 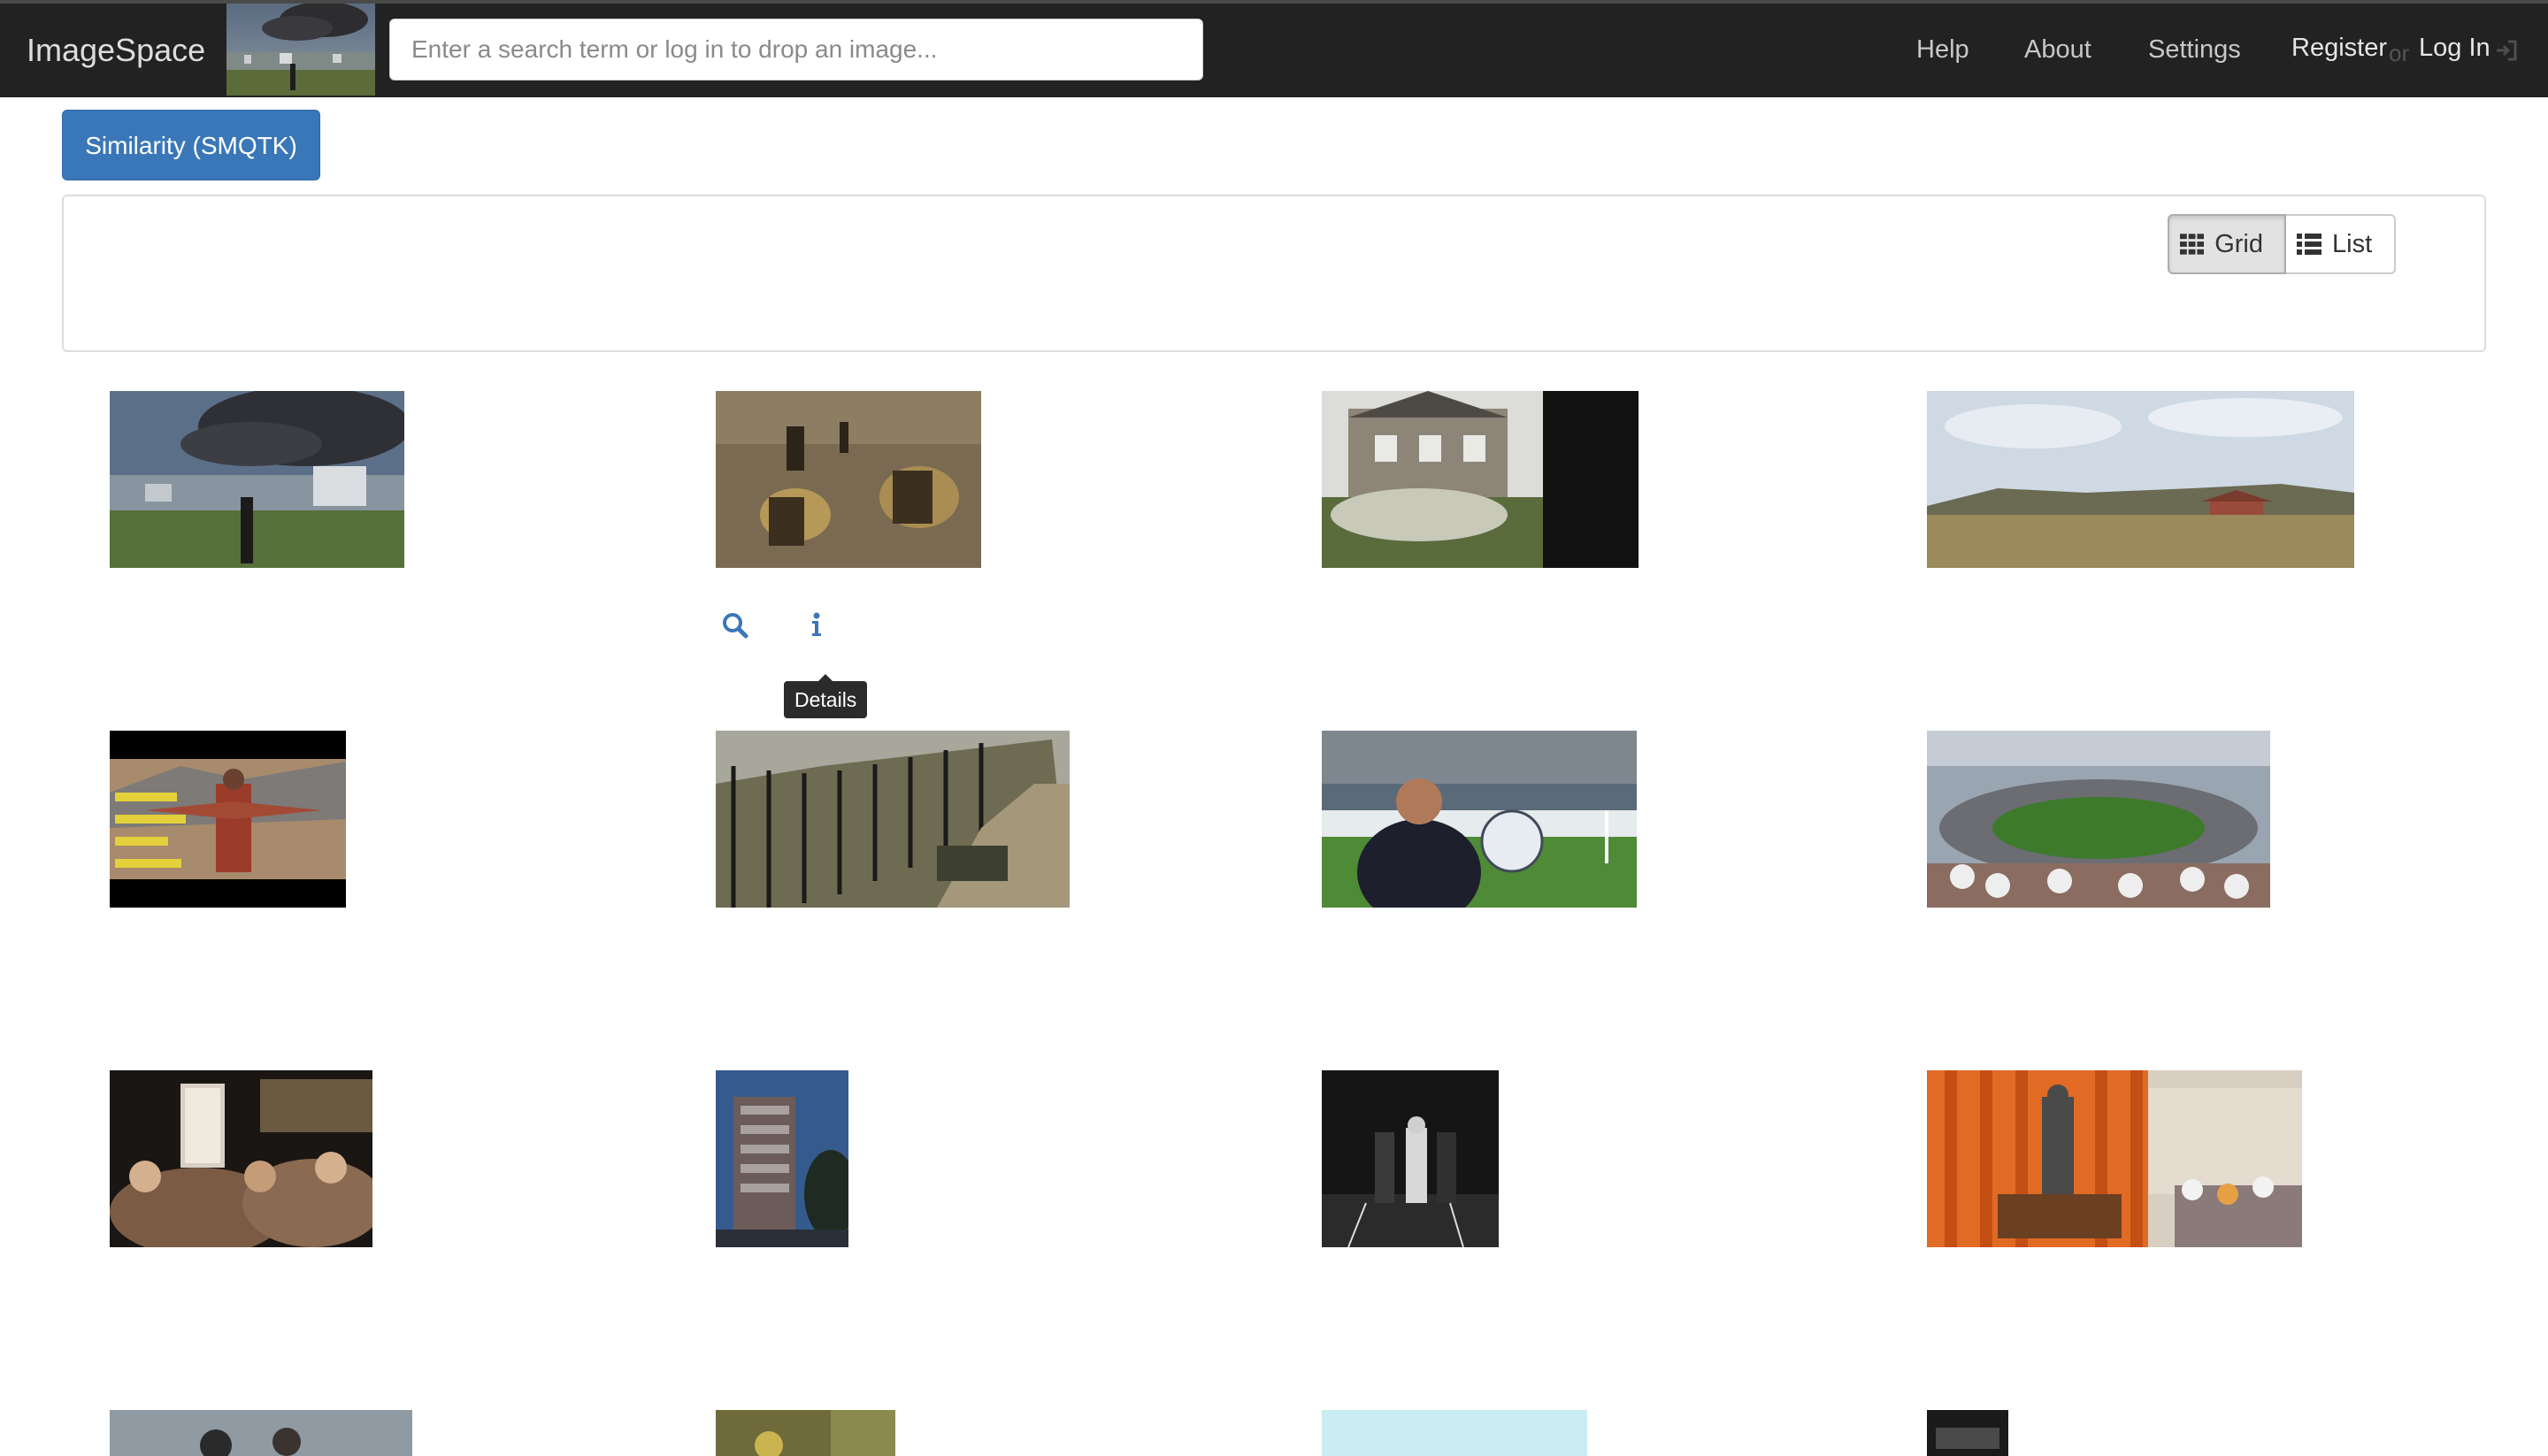 What do you see at coordinates (2399, 53) in the screenshot?
I see `nav-or-text: or` at bounding box center [2399, 53].